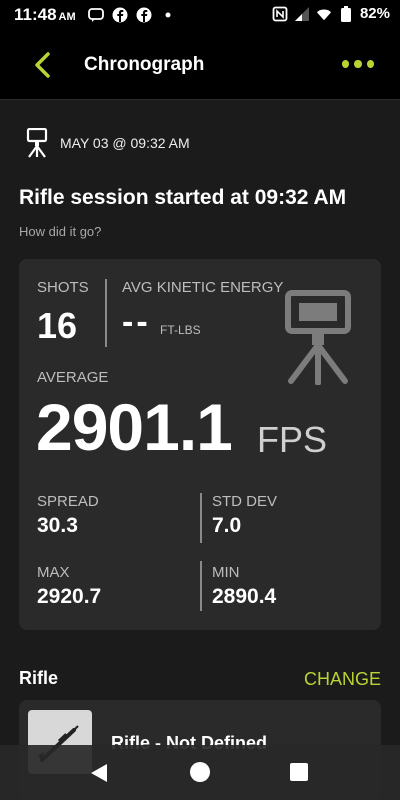  What do you see at coordinates (63, 287) in the screenshot?
I see `shots-label: SHOTS` at bounding box center [63, 287].